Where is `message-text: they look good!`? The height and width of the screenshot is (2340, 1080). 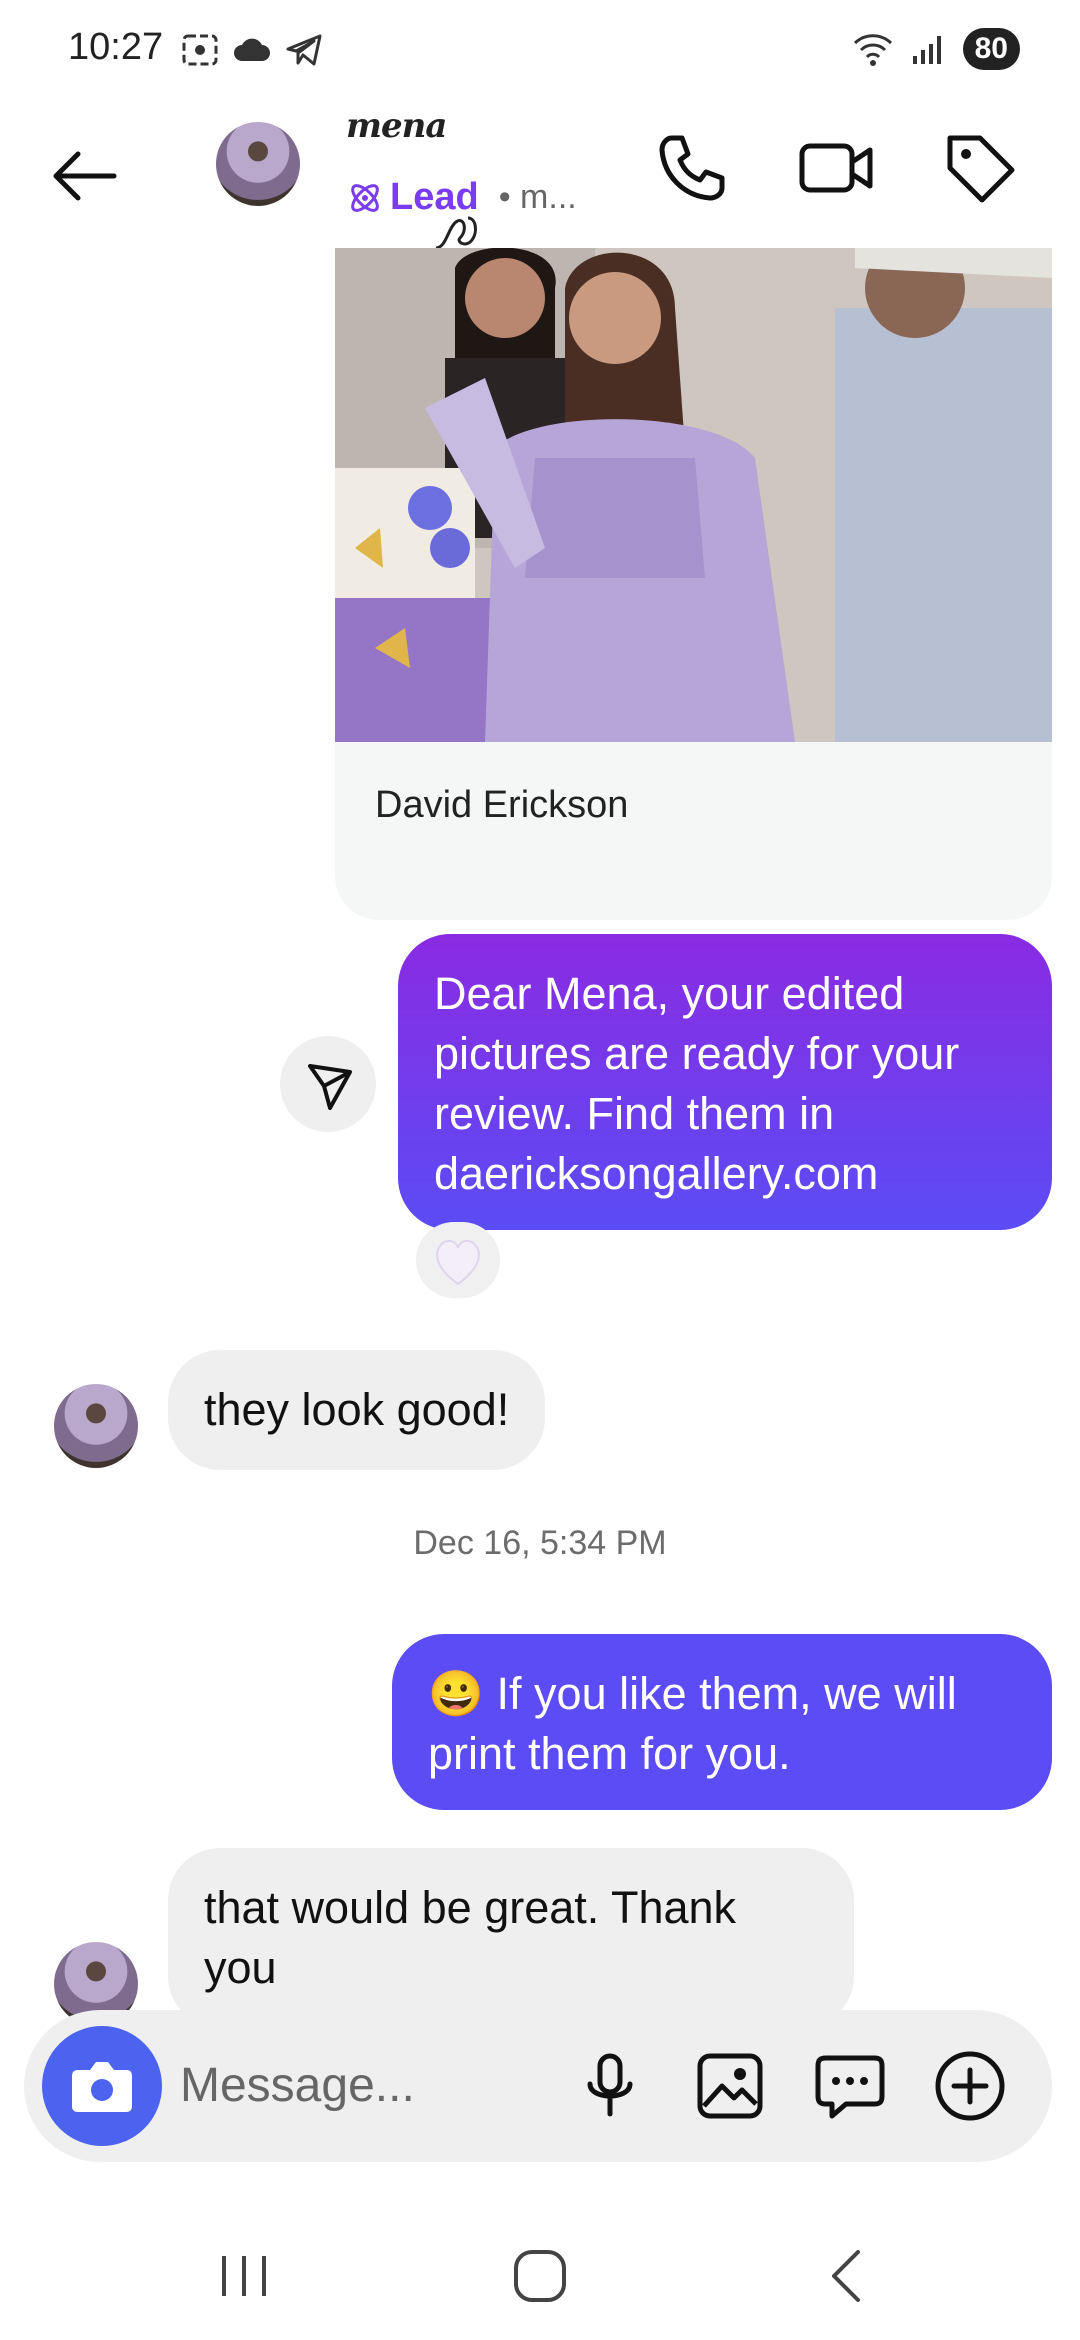 message-text: they look good! is located at coordinates (357, 1409).